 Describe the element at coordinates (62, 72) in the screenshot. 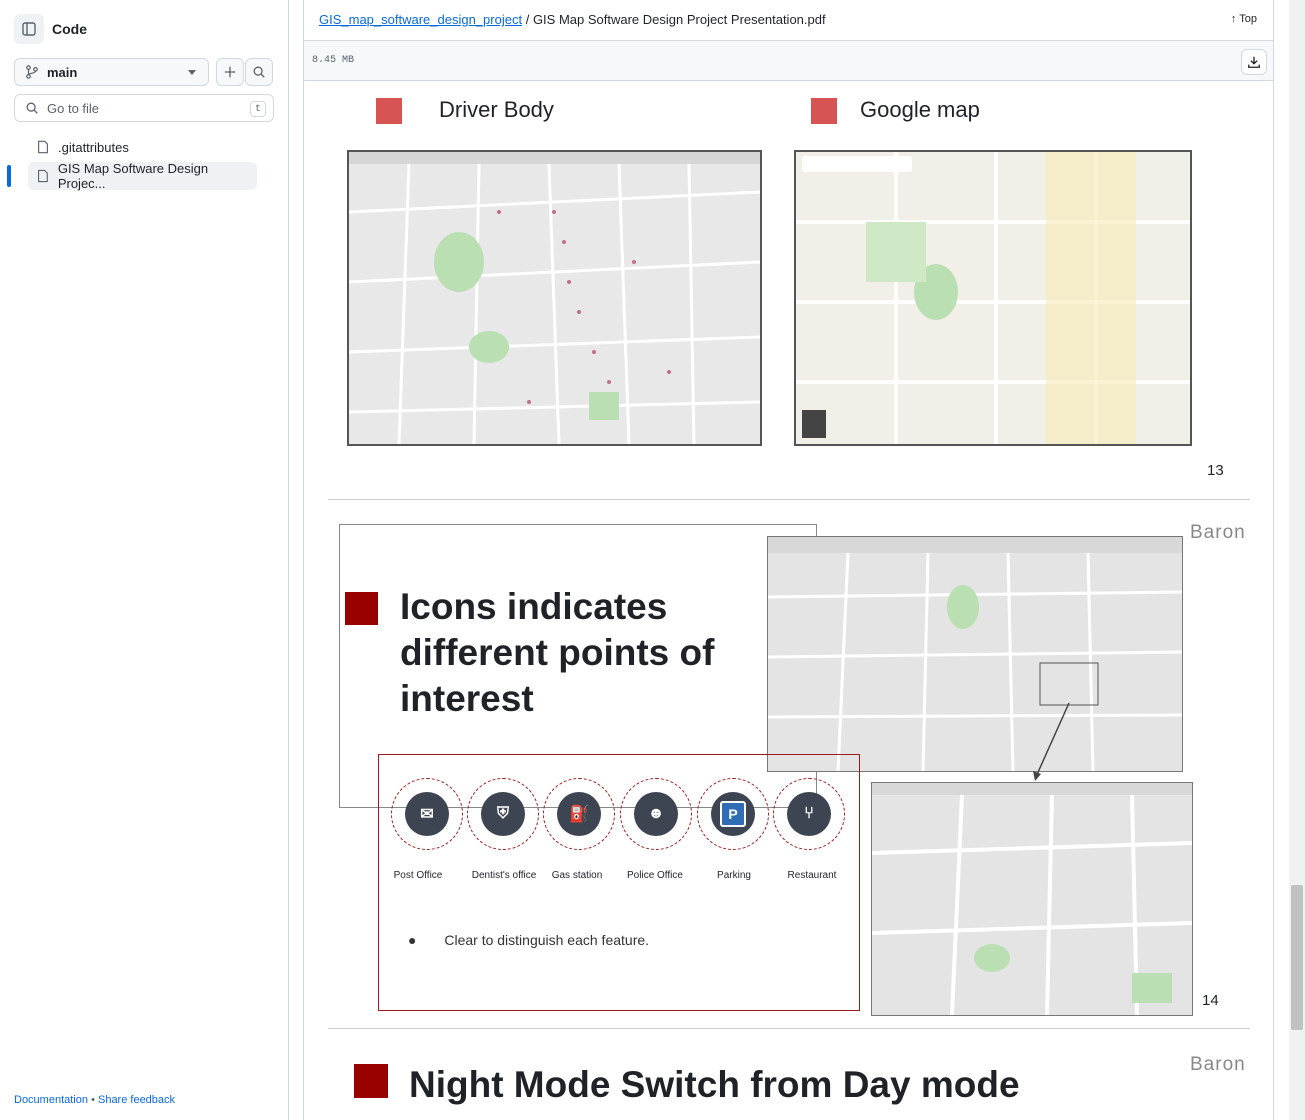

I see `branch-name: main` at that location.